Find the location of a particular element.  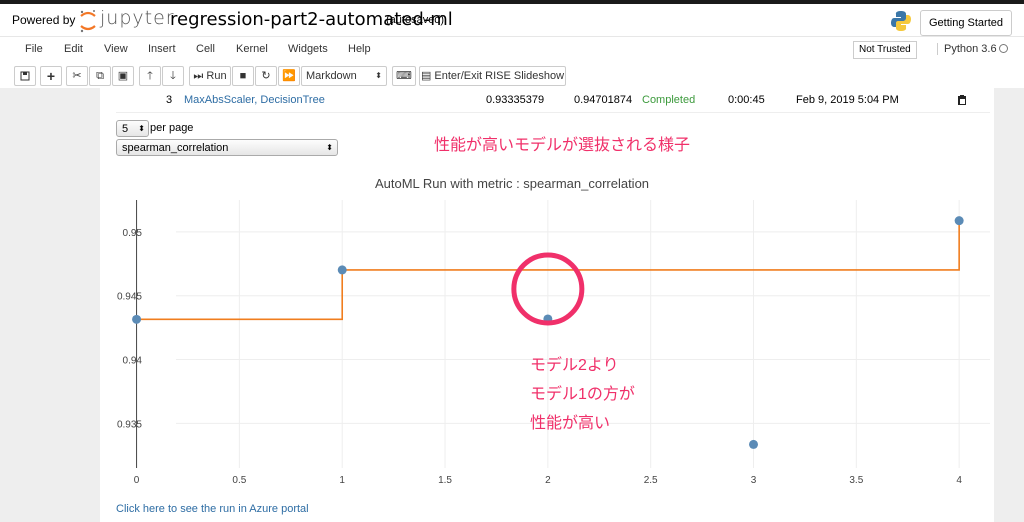

x-tick-label: 4 is located at coordinates (959, 480).